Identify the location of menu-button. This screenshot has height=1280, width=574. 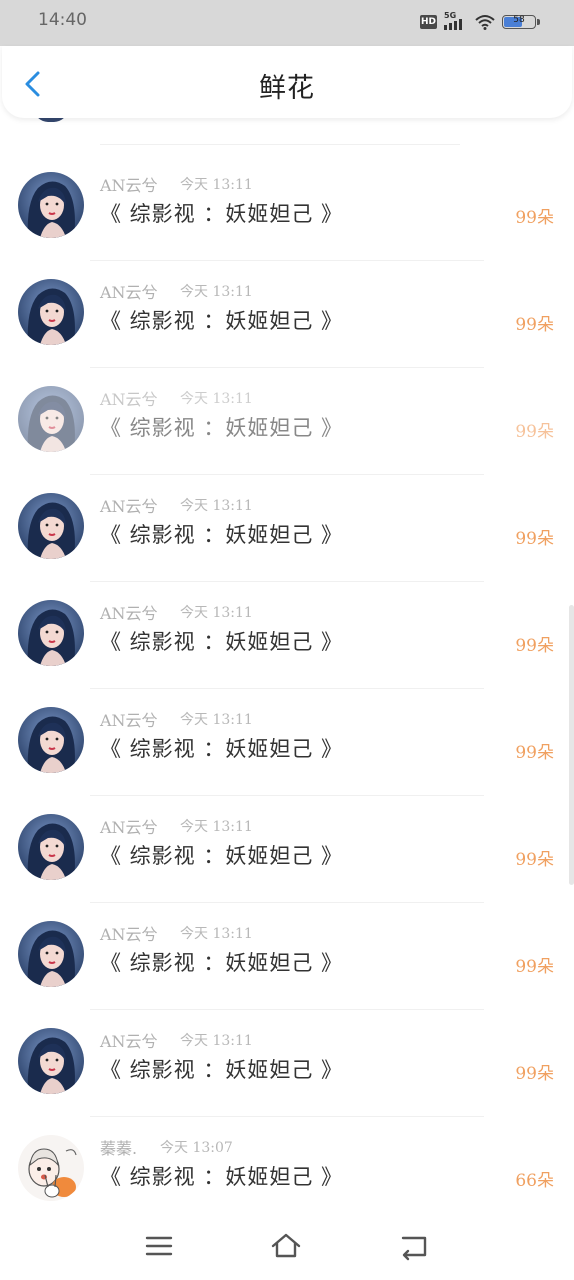
(159, 1246).